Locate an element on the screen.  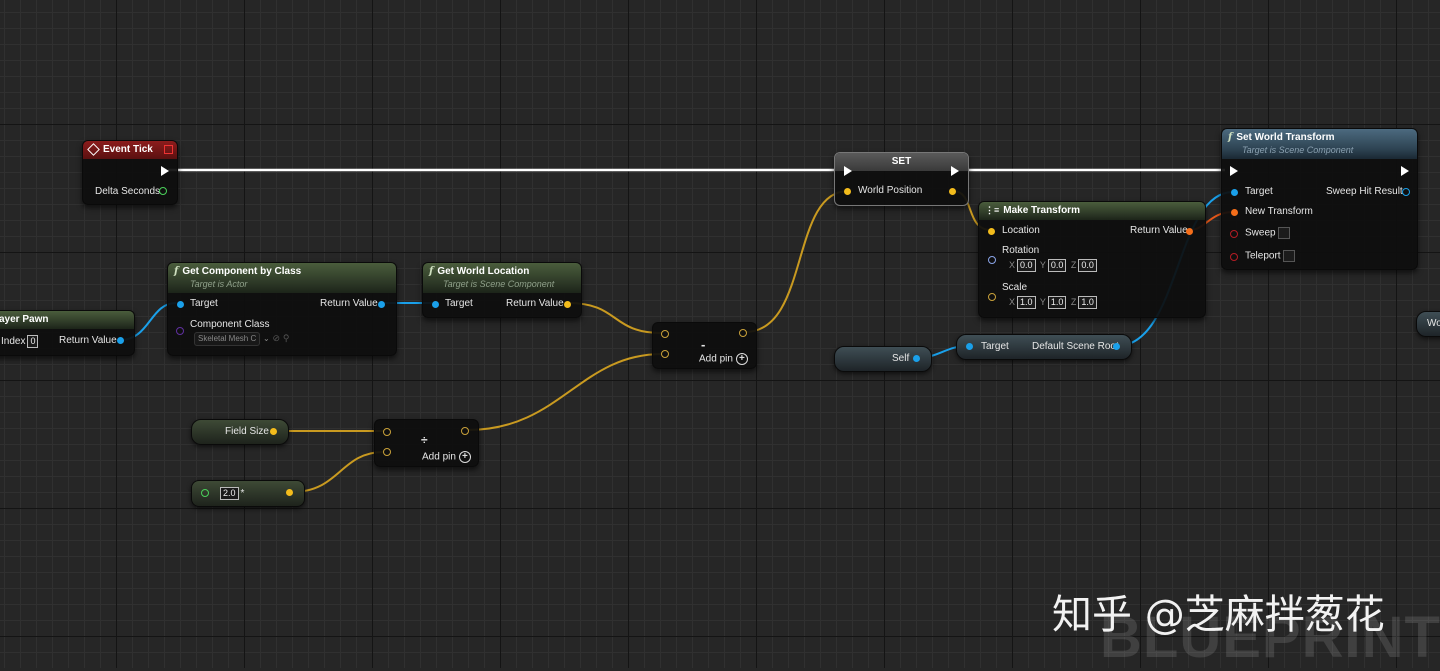
scale-z-input: 1.0 is located at coordinates (1087, 302).